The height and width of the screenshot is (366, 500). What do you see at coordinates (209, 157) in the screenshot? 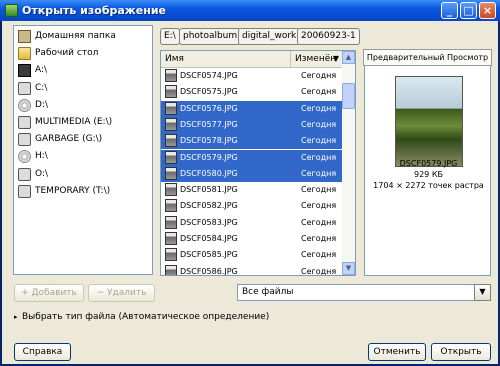
I see `file-name: DSCF0579.JPG` at bounding box center [209, 157].